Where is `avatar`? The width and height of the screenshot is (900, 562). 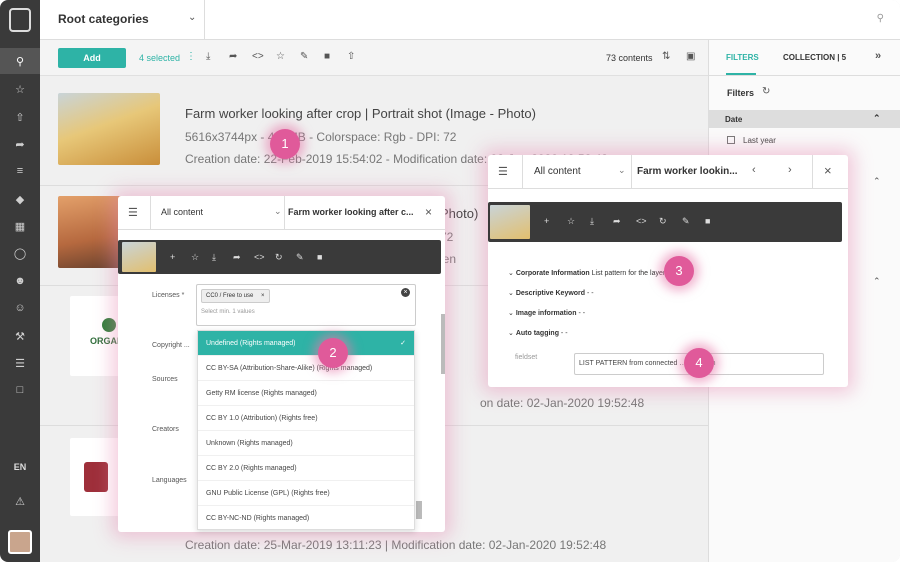 avatar is located at coordinates (20, 542).